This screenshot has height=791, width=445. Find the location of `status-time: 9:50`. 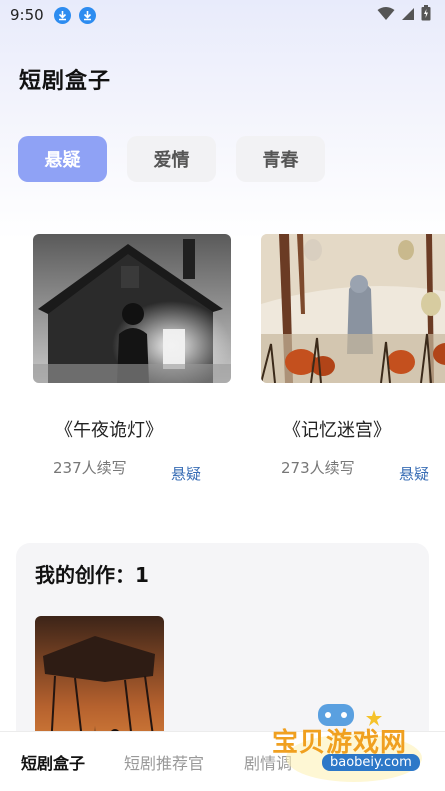

status-time: 9:50 is located at coordinates (27, 15).